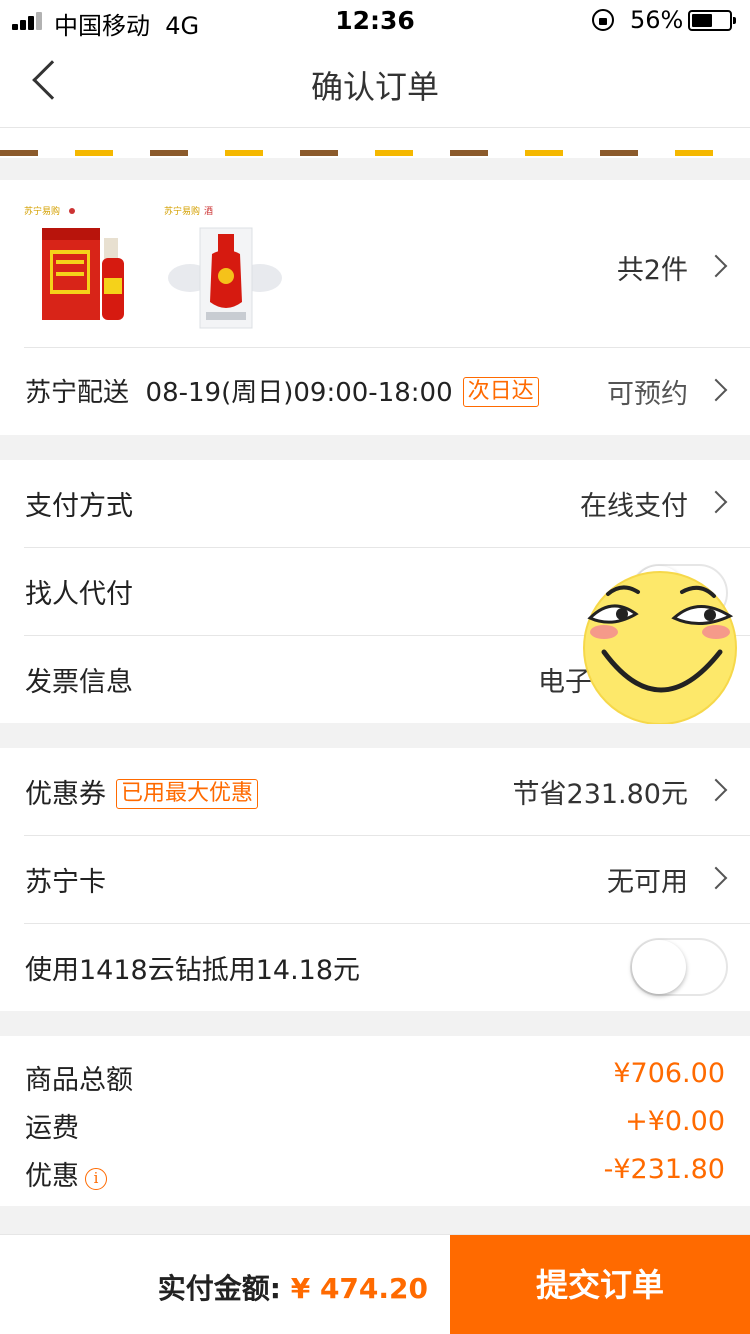 This screenshot has height=1334, width=750. I want to click on cloud-diamond-label: 使用1418云钻抵用14.18元, so click(193, 970).